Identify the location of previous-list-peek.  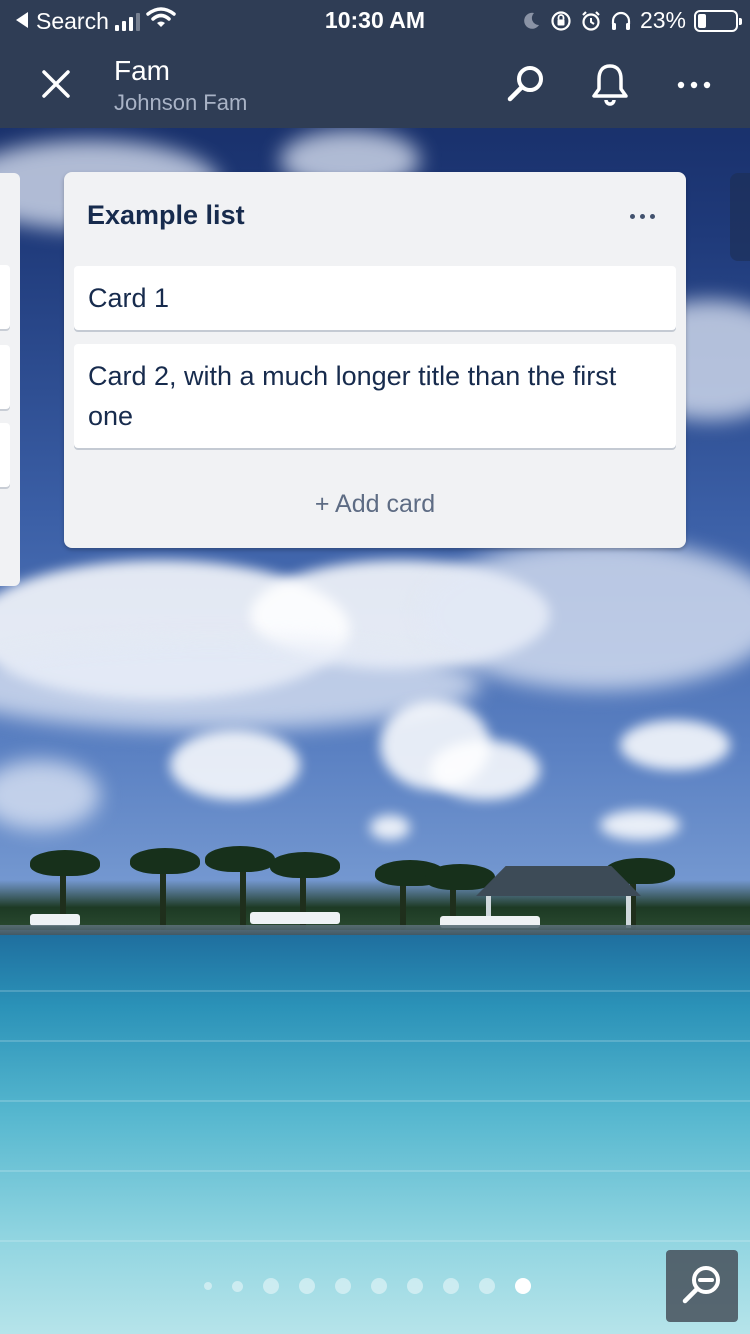
(10, 379).